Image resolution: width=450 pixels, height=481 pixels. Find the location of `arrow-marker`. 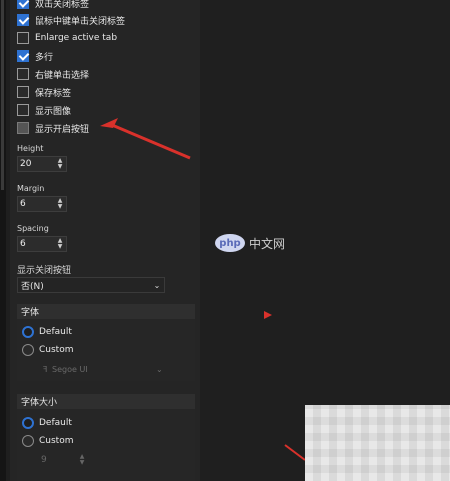

arrow-marker is located at coordinates (268, 315).